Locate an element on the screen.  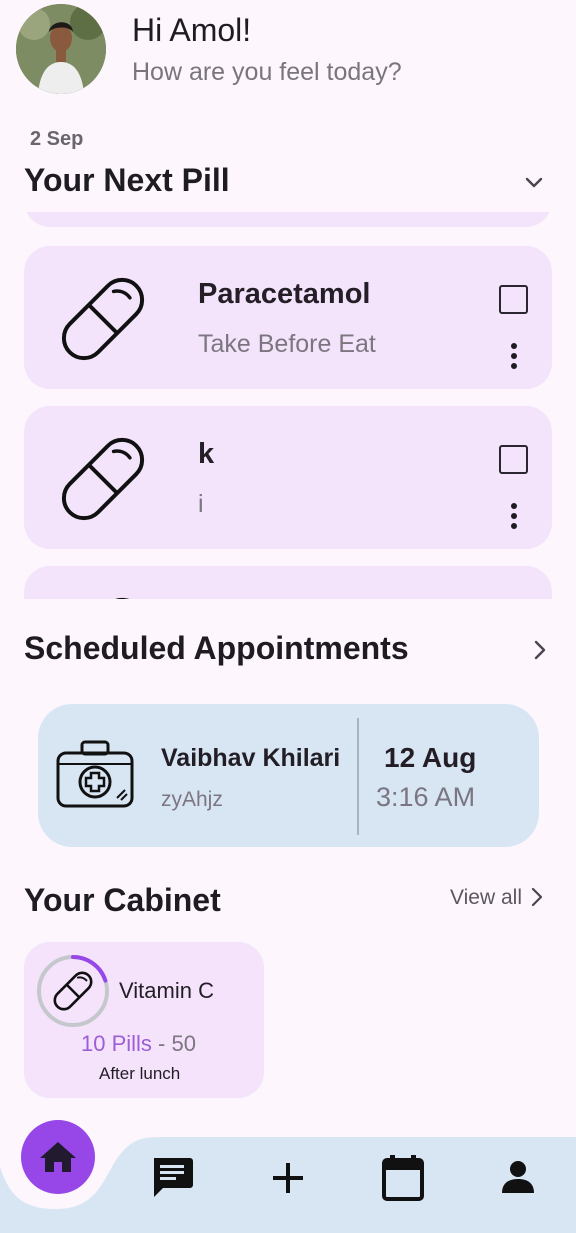
next-pill-title: Your Next Pill is located at coordinates (127, 180).